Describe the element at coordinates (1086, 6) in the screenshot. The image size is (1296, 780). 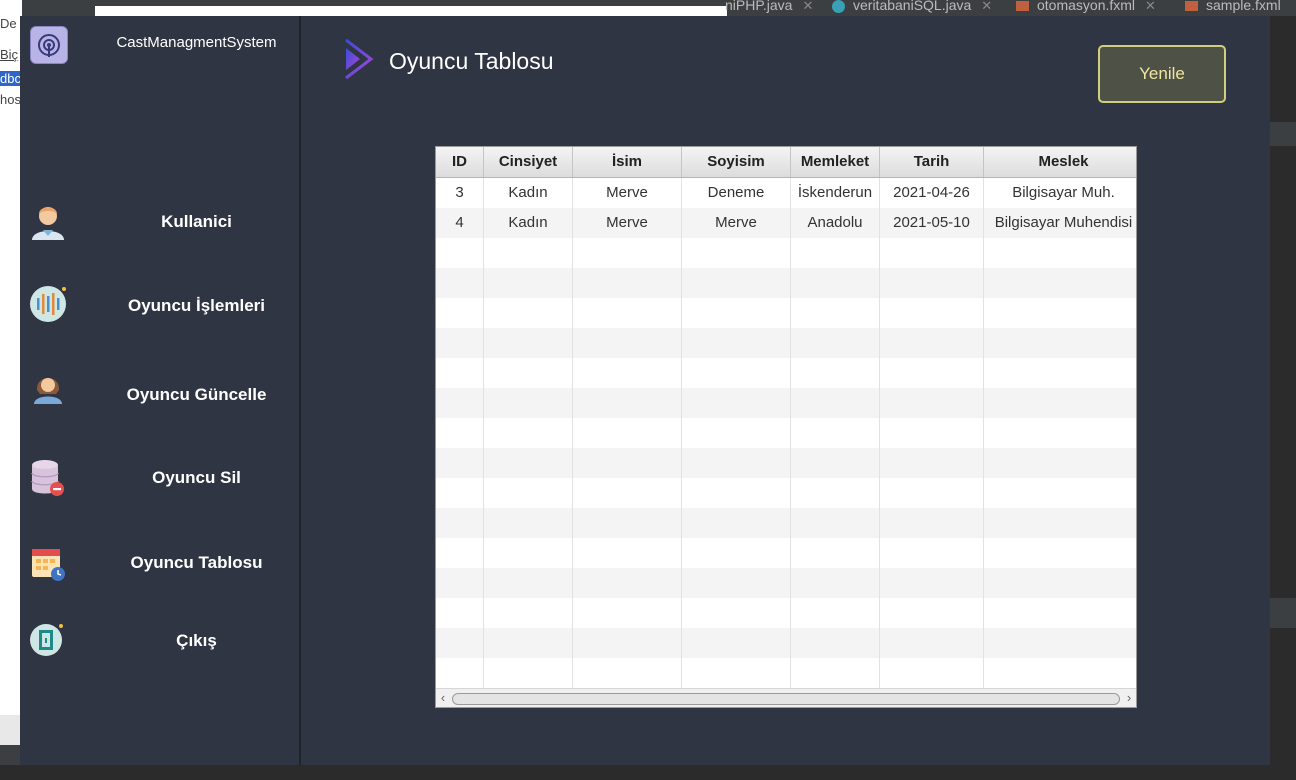
I see `background-tab: otomasyon.fxml ✕` at that location.